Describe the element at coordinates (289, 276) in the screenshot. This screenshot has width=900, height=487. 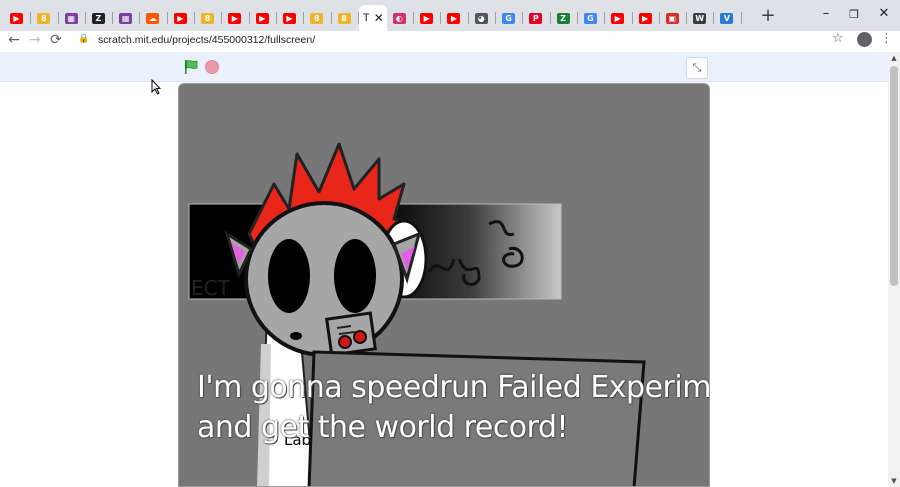
I see `left-eye` at that location.